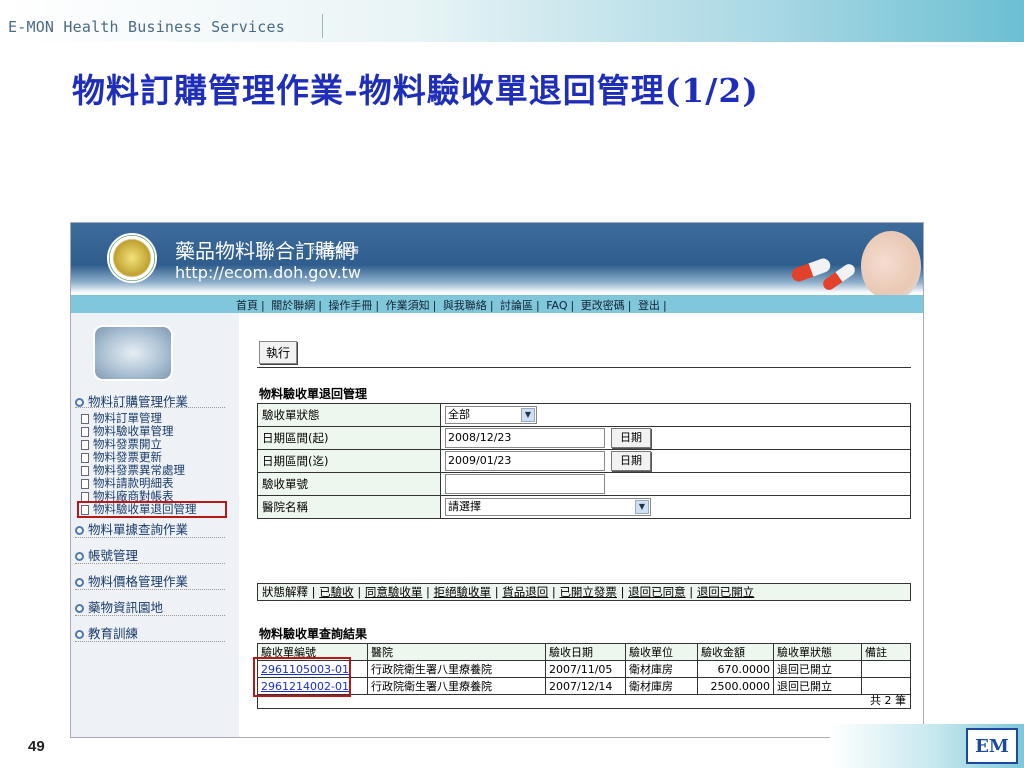 The image size is (1024, 768). I want to click on slide-top-bar: E-MON Health Business Services, so click(512, 21).